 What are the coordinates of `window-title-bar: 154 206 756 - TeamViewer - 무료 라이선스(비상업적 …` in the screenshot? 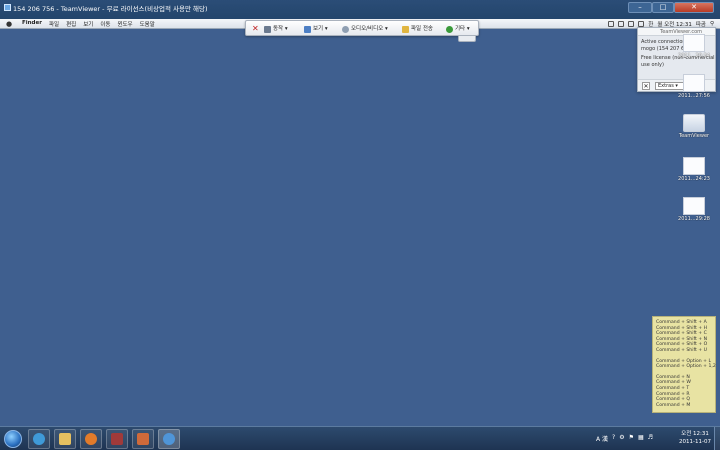 It's located at (360, 9).